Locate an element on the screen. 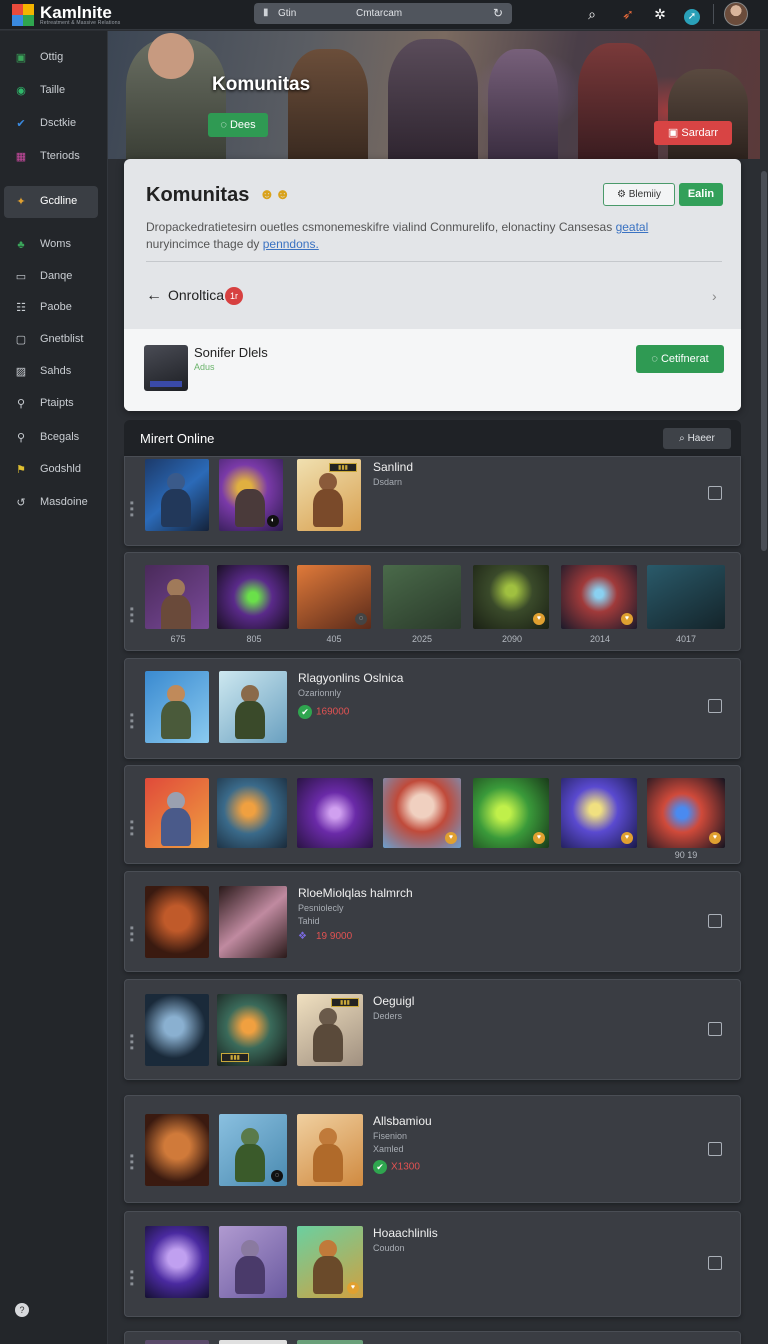 The height and width of the screenshot is (1344, 768). online-list-header: Mirert Online ⌕ Haeer is located at coordinates (432, 438).